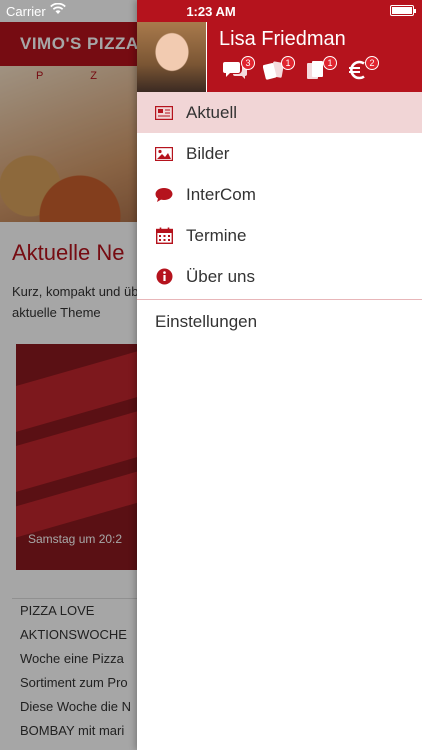  Describe the element at coordinates (321, 69) in the screenshot. I see `documents-icon: 1` at that location.